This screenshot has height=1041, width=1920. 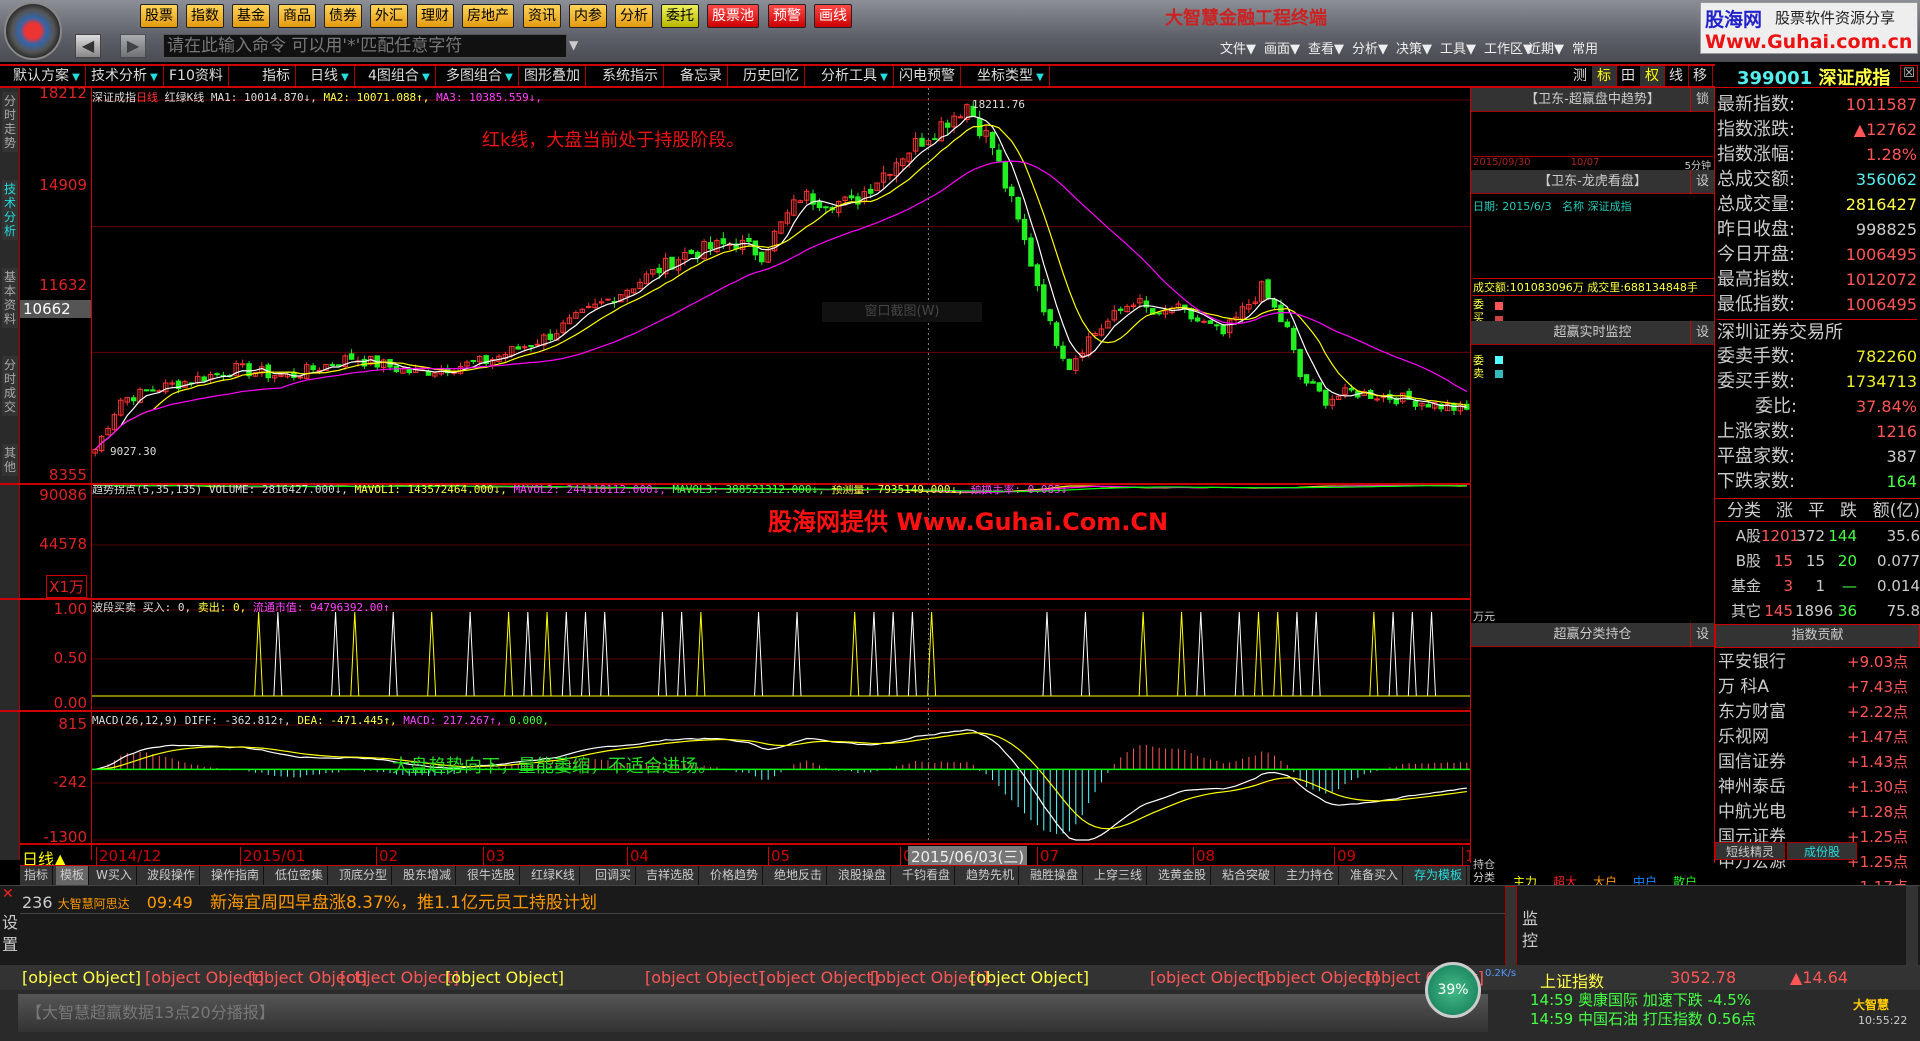 What do you see at coordinates (1604, 76) in the screenshot?
I see `toolbar-toggle: 标` at bounding box center [1604, 76].